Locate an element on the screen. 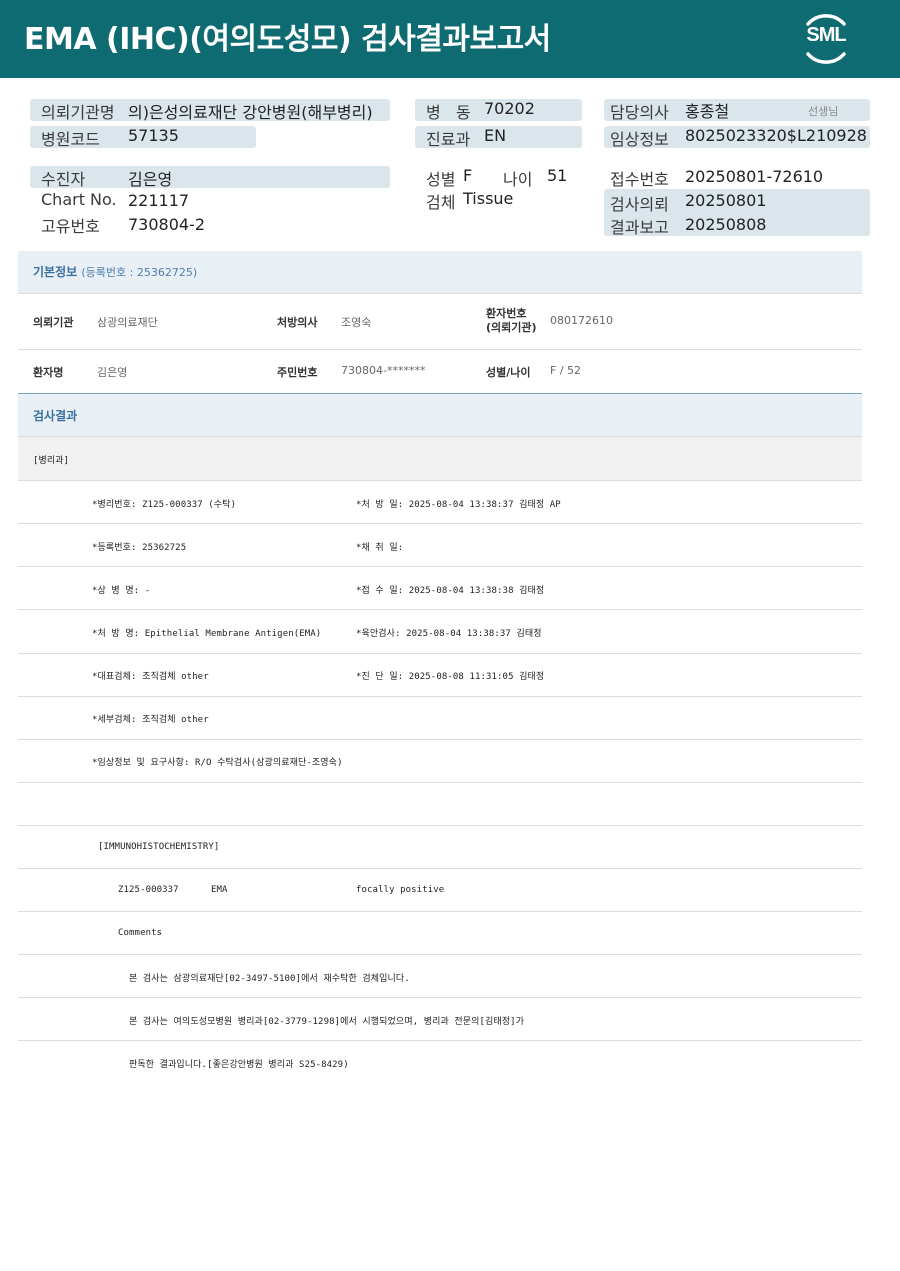 The image size is (900, 1271). report-title: EMA (IHC)(여의도성모) 검사결과보고서 is located at coordinates (287, 39).